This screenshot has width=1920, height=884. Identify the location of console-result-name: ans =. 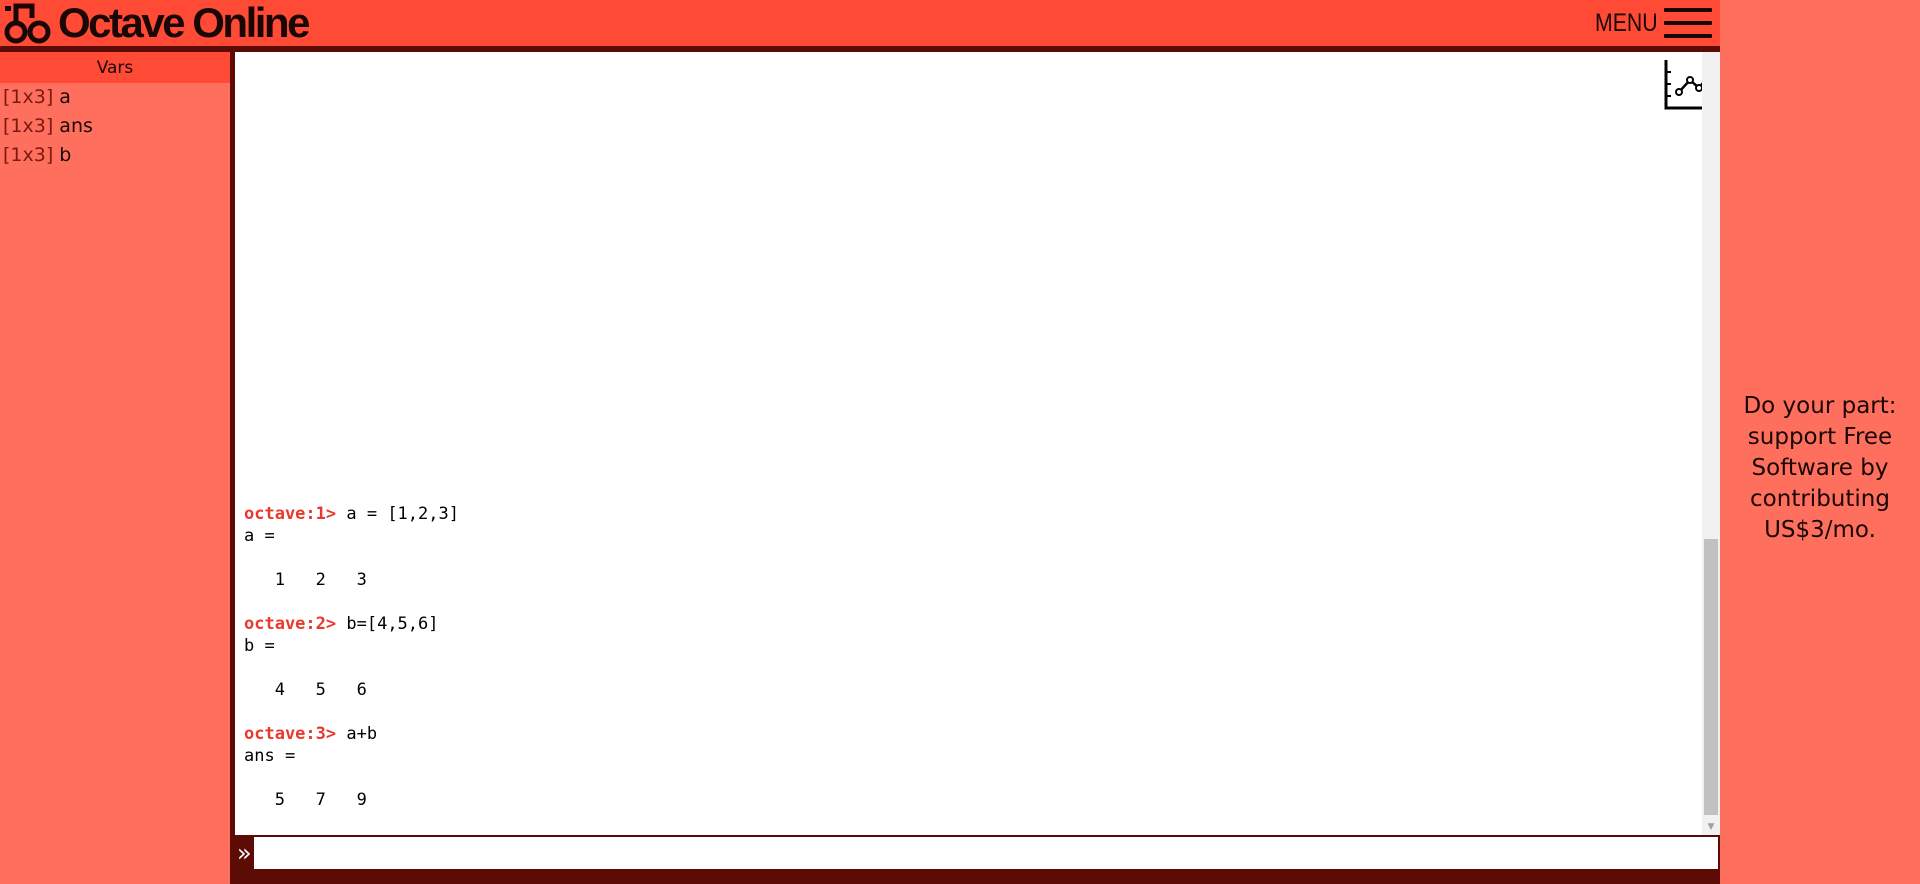
(270, 756).